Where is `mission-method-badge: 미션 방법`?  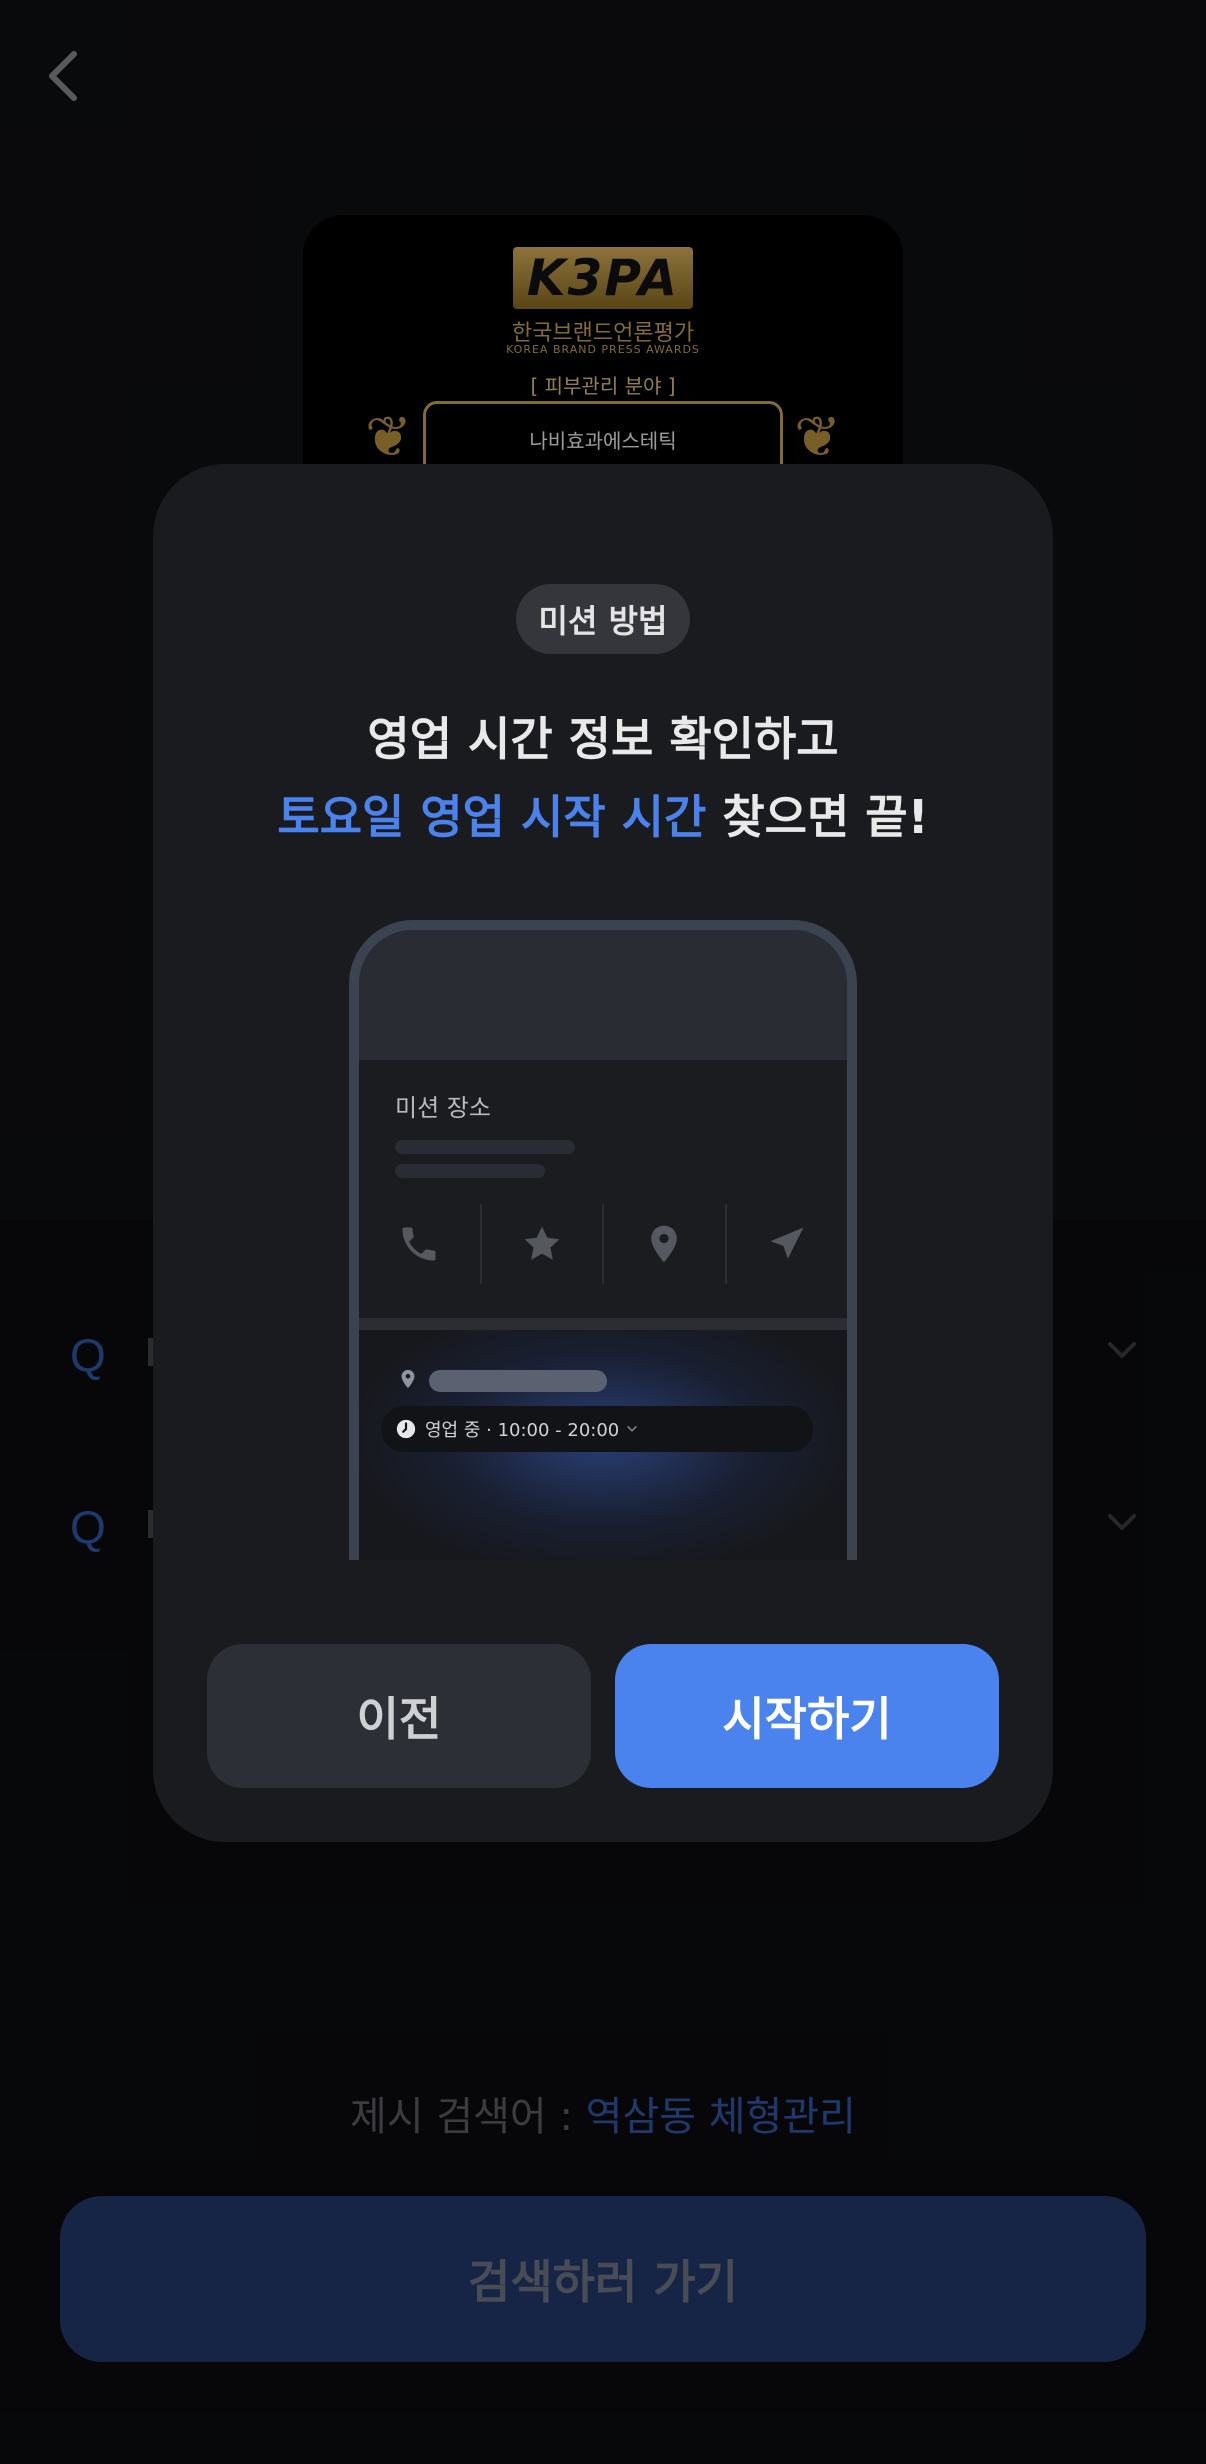
mission-method-badge: 미션 방법 is located at coordinates (603, 619).